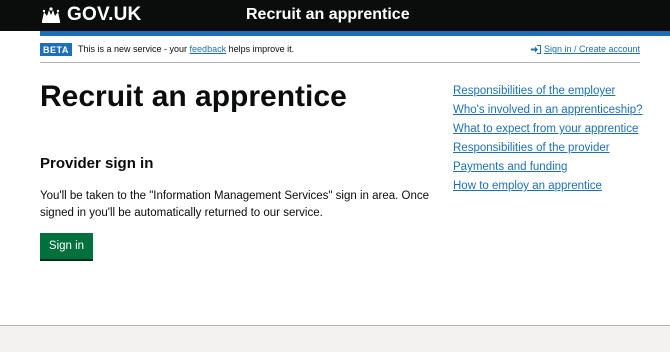 The height and width of the screenshot is (352, 670). Describe the element at coordinates (535, 49) in the screenshot. I see `sign-in-icon` at that location.